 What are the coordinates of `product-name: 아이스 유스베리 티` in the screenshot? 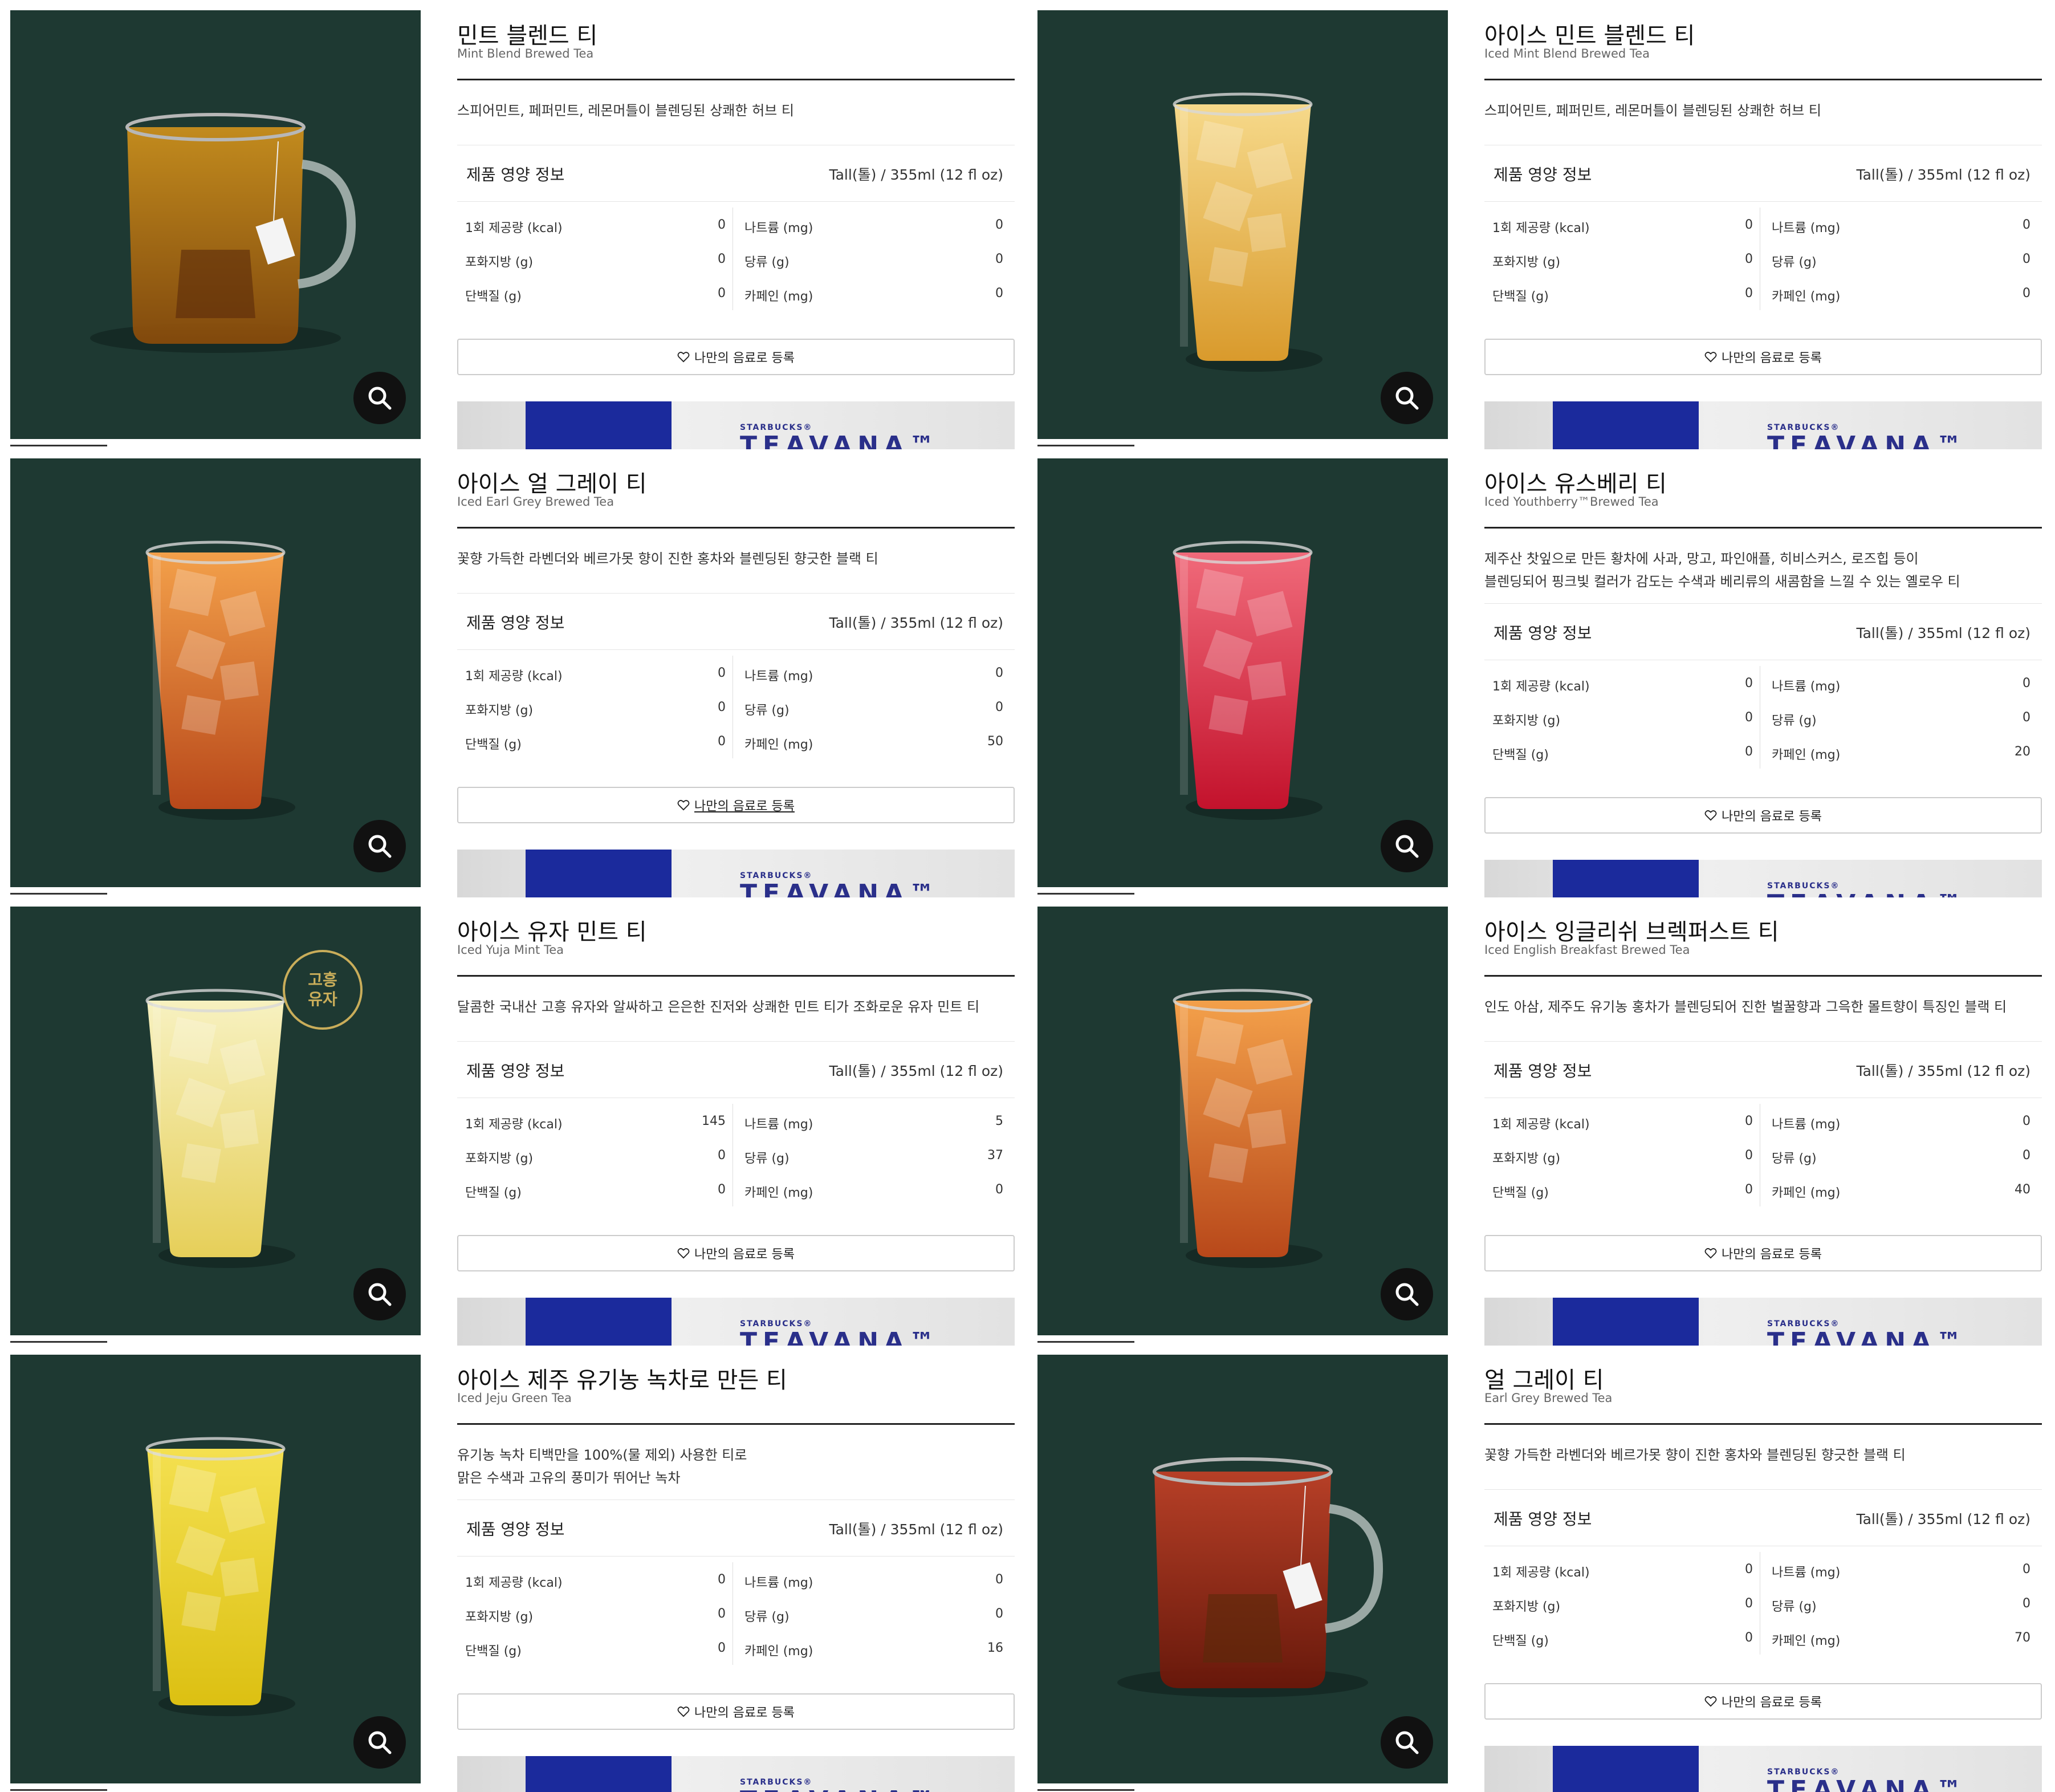 It's located at (1575, 484).